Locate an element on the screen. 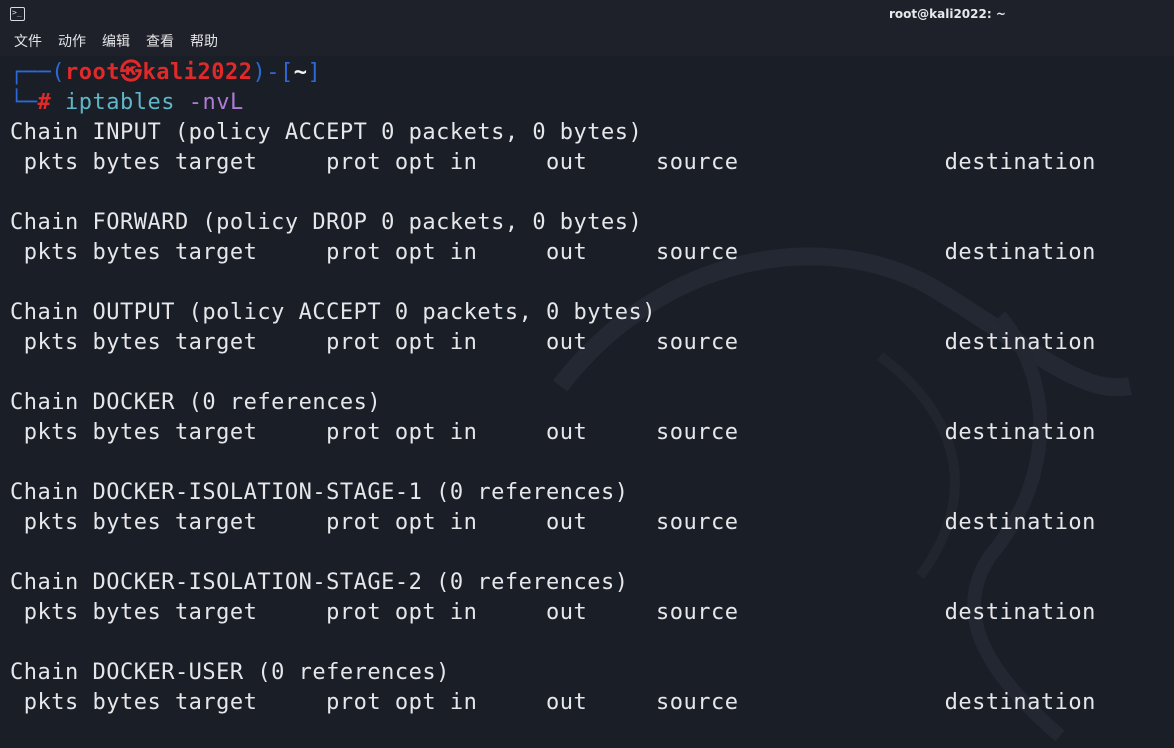  output-line: Chain DOCKER-USER (0 references) is located at coordinates (230, 672).